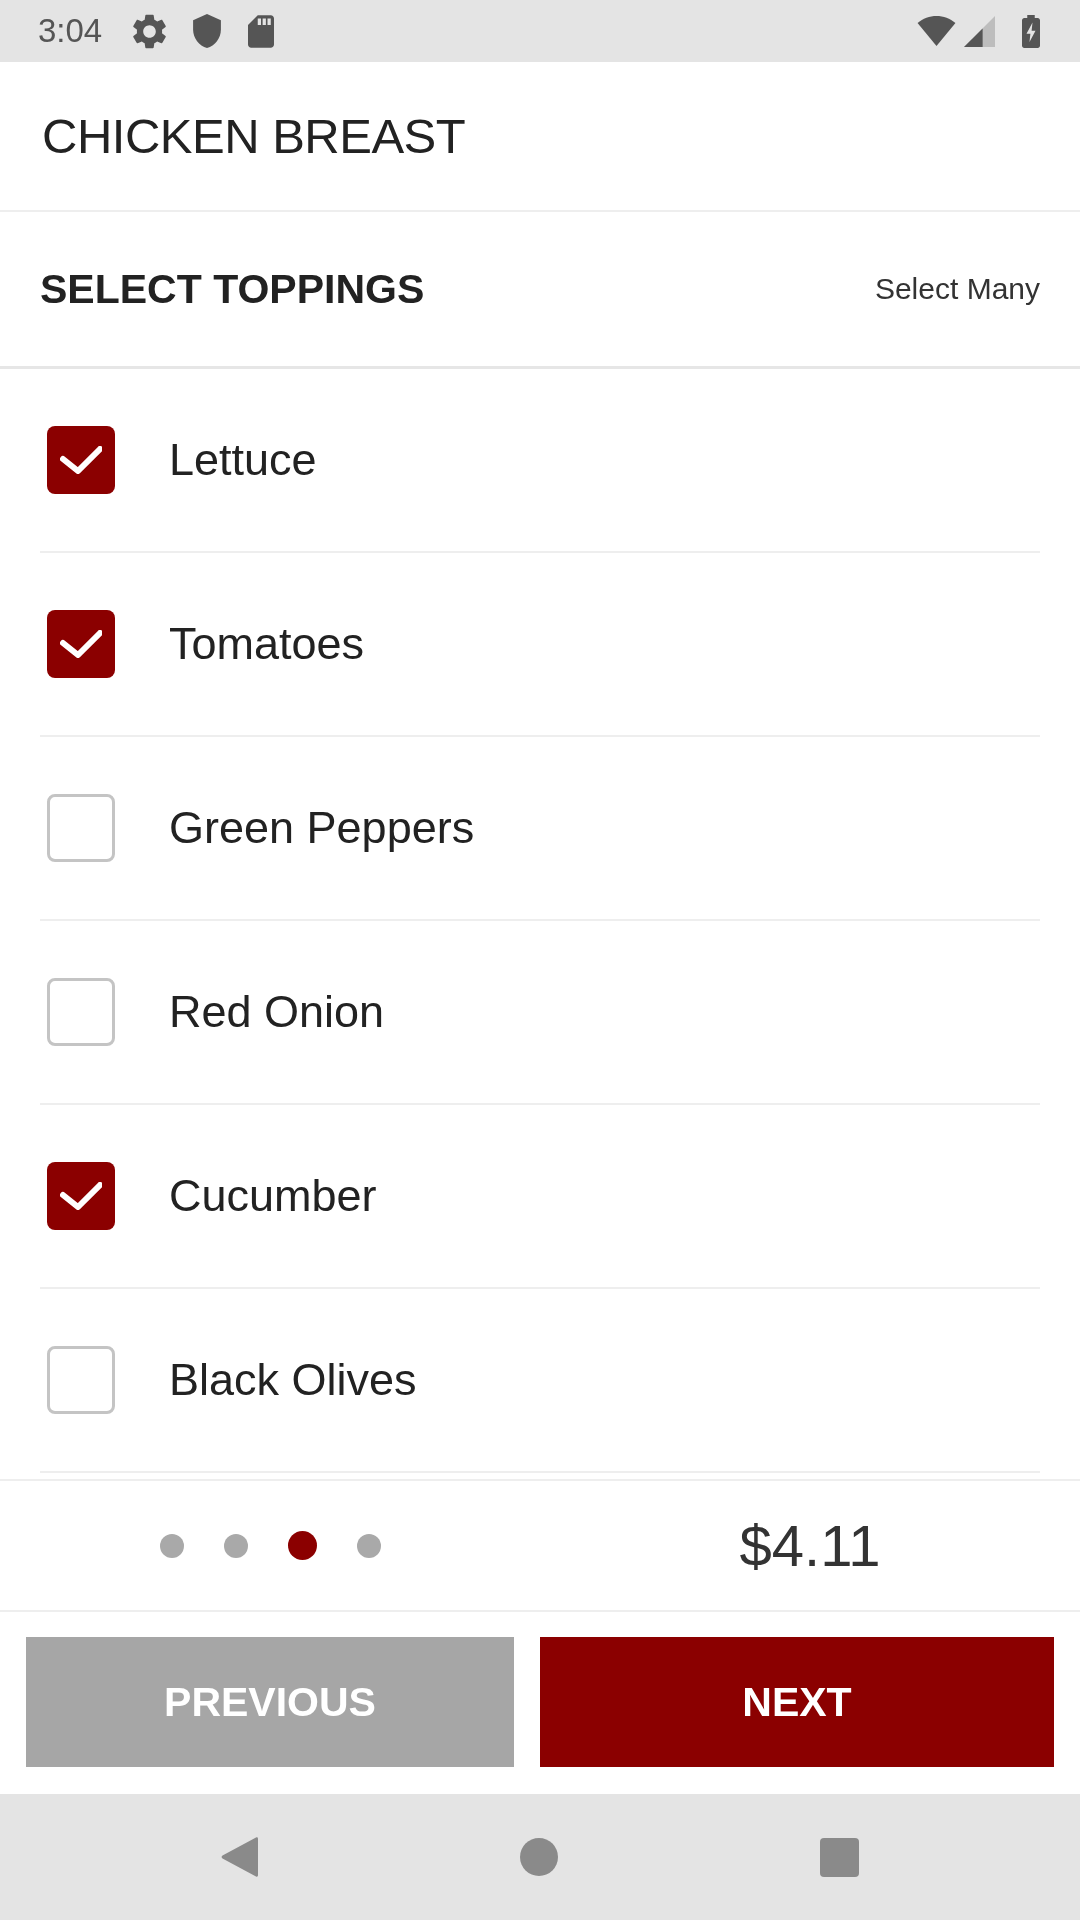 The width and height of the screenshot is (1080, 1920). Describe the element at coordinates (239, 1857) in the screenshot. I see `back-icon` at that location.